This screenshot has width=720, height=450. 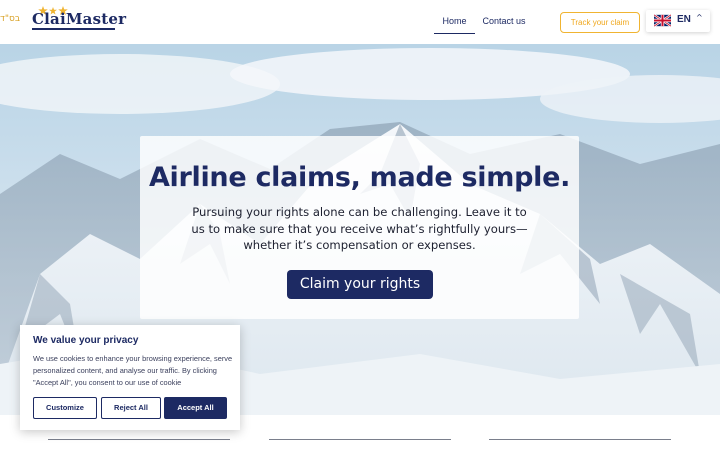 What do you see at coordinates (662, 20) in the screenshot?
I see `uk-flag-icon` at bounding box center [662, 20].